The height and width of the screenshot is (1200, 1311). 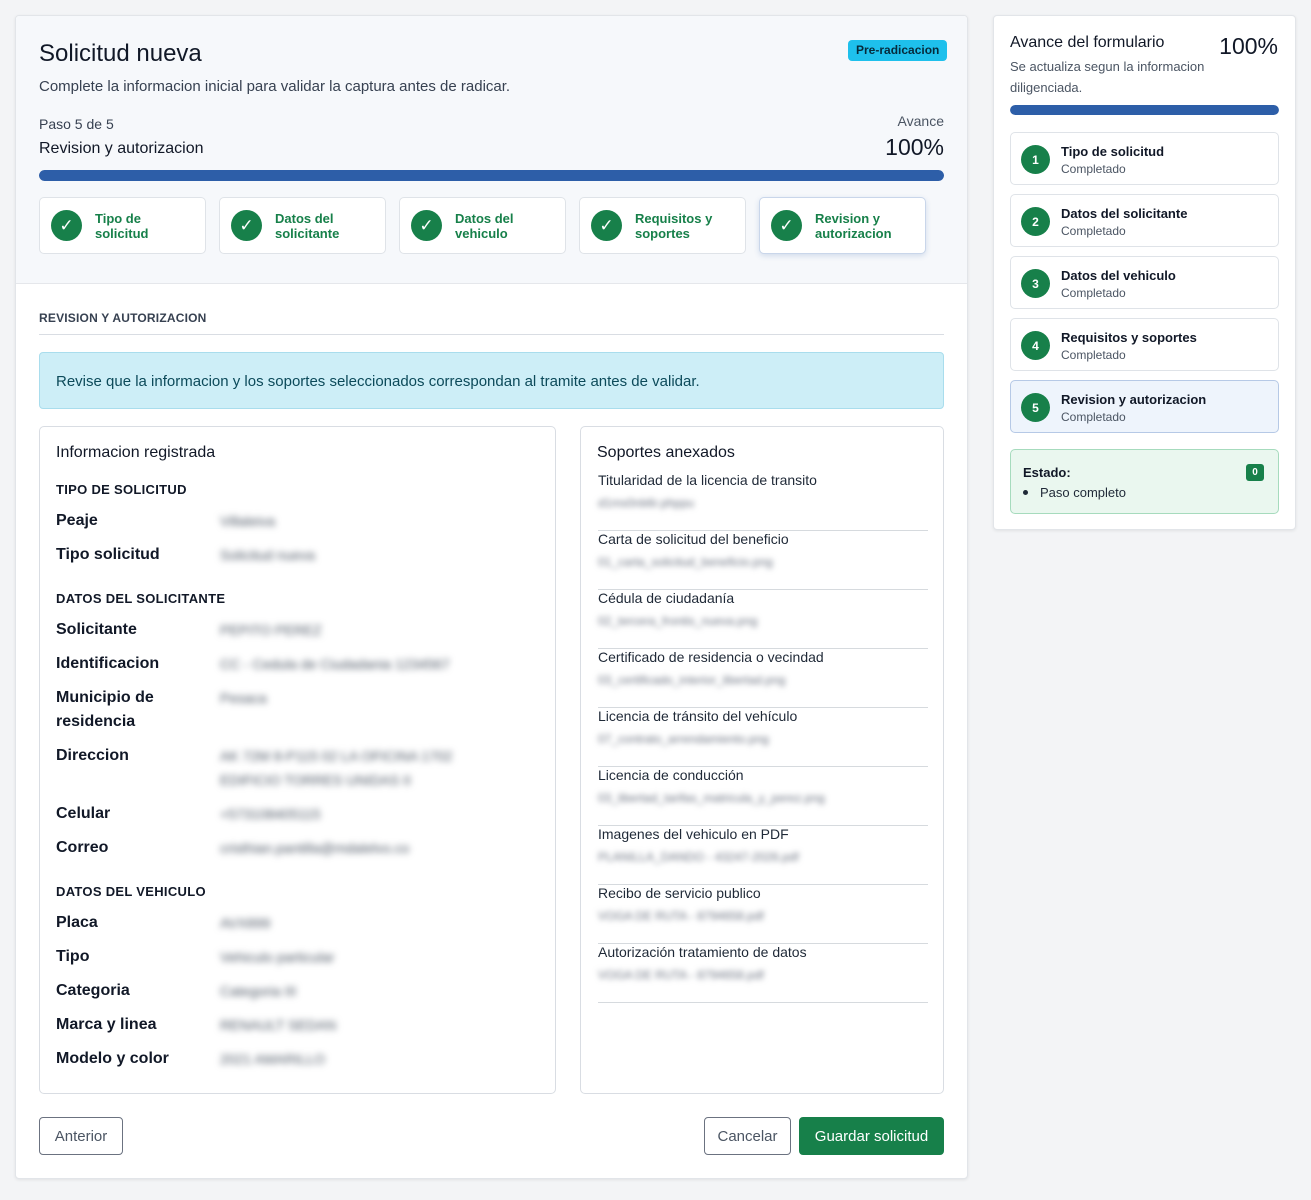 What do you see at coordinates (1144, 481) in the screenshot?
I see `status-box: Estado: 0 Paso completo` at bounding box center [1144, 481].